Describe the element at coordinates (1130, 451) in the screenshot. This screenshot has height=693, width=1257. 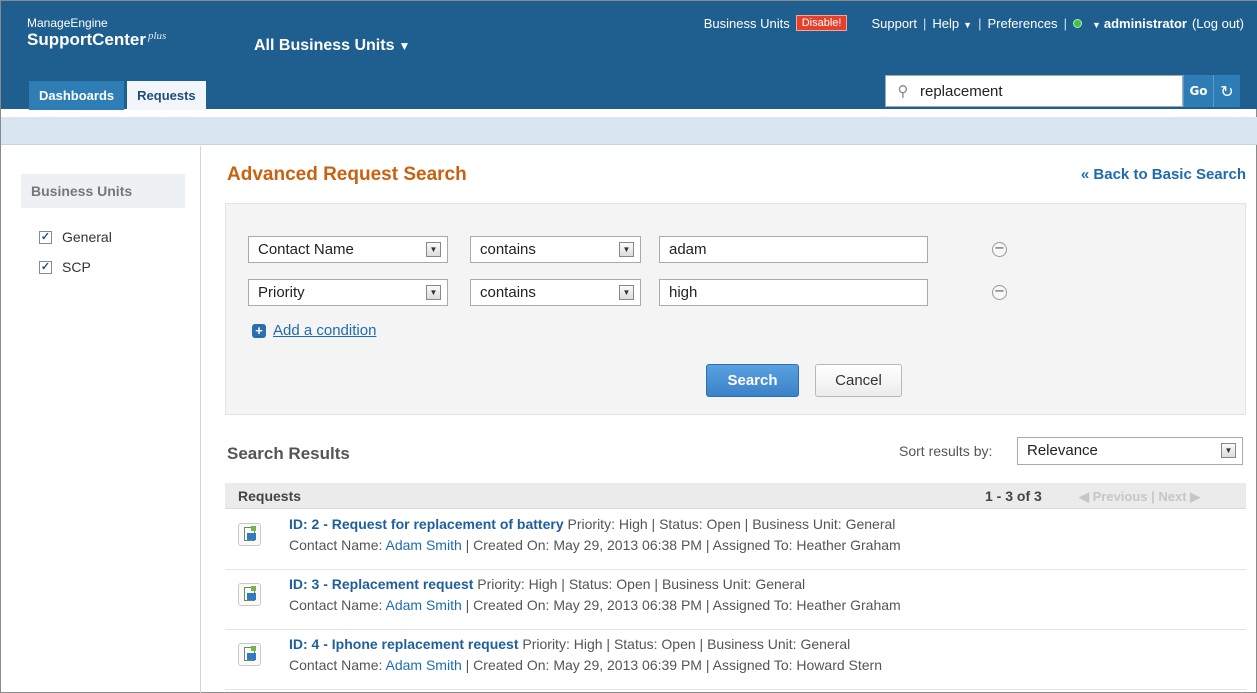
I see `sort-select: Relevance ▼` at that location.